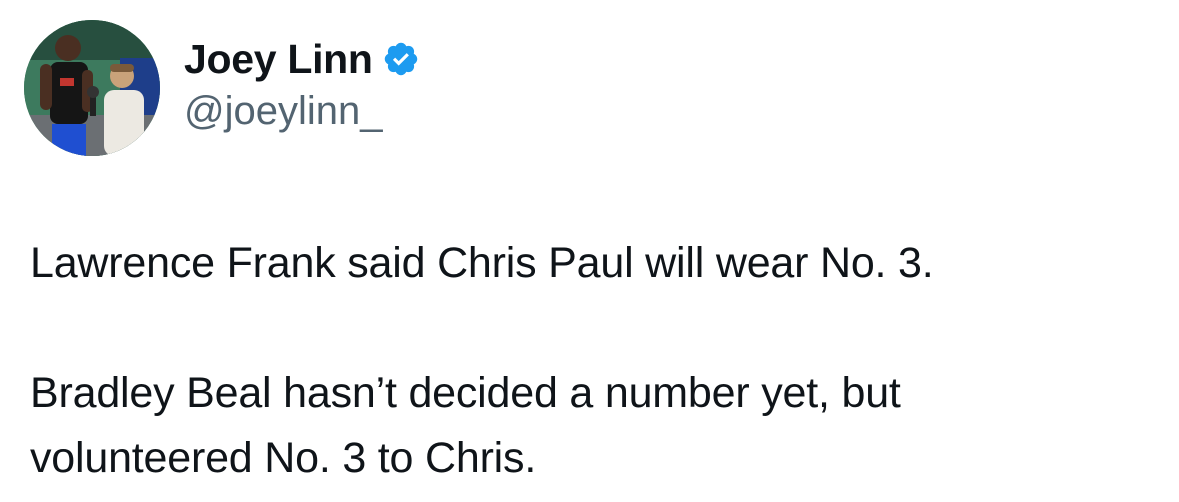 Image resolution: width=1179 pixels, height=502 pixels. I want to click on author-handle: @joeylinn_, so click(302, 111).